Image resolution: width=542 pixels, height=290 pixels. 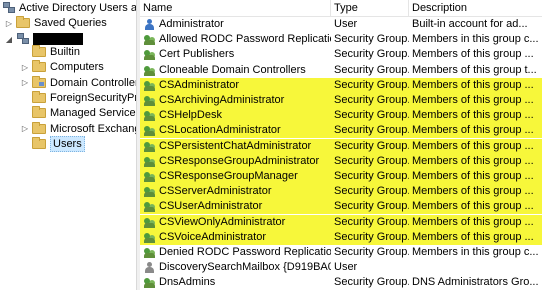 I want to click on tree-root-label: Active Directory Users and C, so click(x=77, y=8).